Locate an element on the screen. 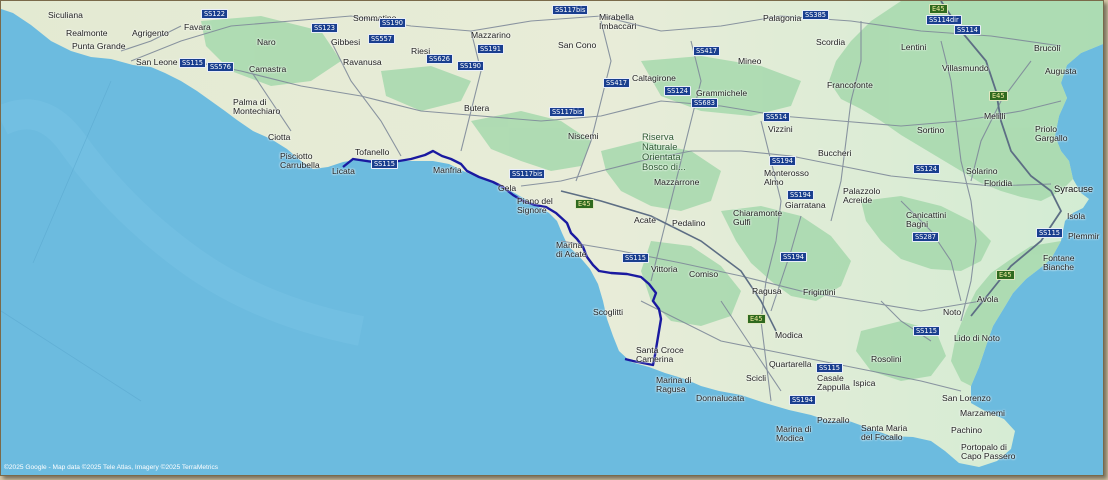  place-villasmundo: Villasmundo is located at coordinates (965, 68).